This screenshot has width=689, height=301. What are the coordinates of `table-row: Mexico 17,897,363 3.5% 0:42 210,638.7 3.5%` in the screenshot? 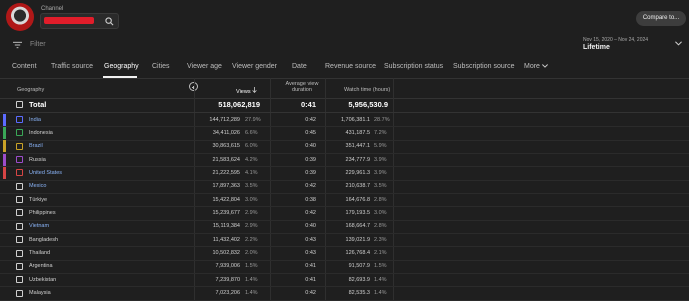 It's located at (344, 187).